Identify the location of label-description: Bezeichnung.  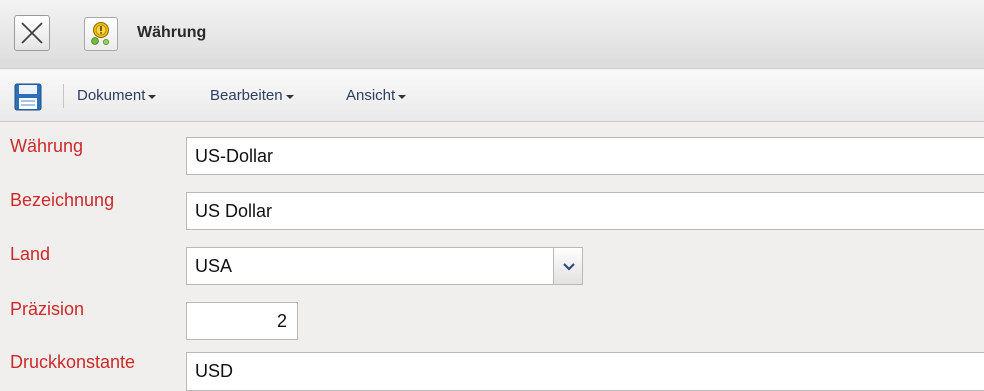
(62, 200).